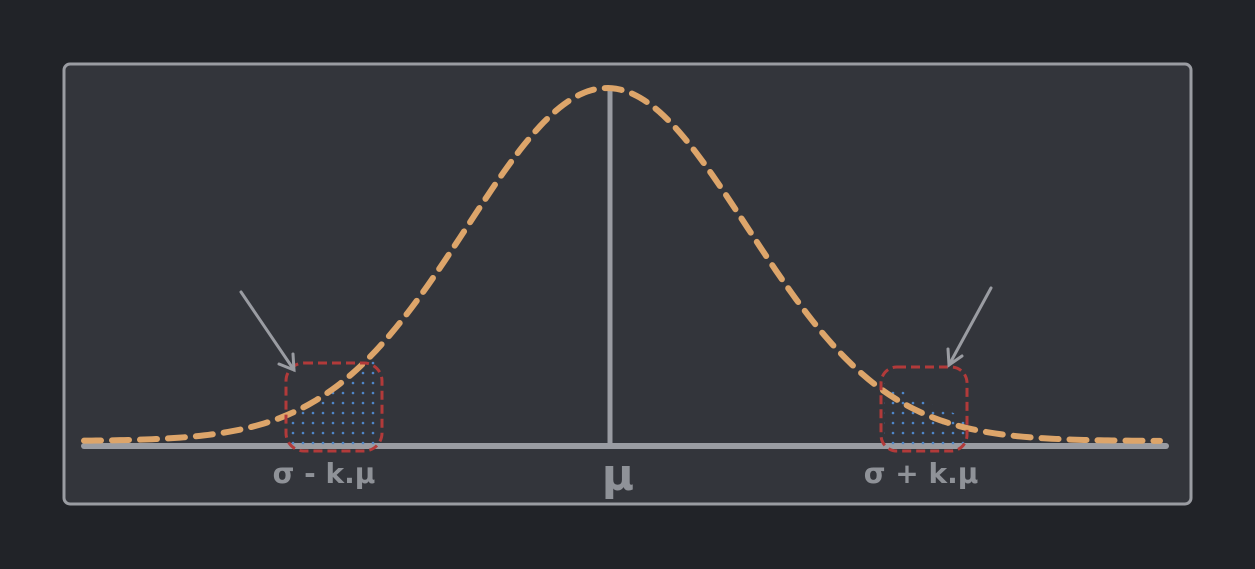 The height and width of the screenshot is (569, 1255). What do you see at coordinates (921, 473) in the screenshot?
I see `right-bound-label: σ + k.μ` at bounding box center [921, 473].